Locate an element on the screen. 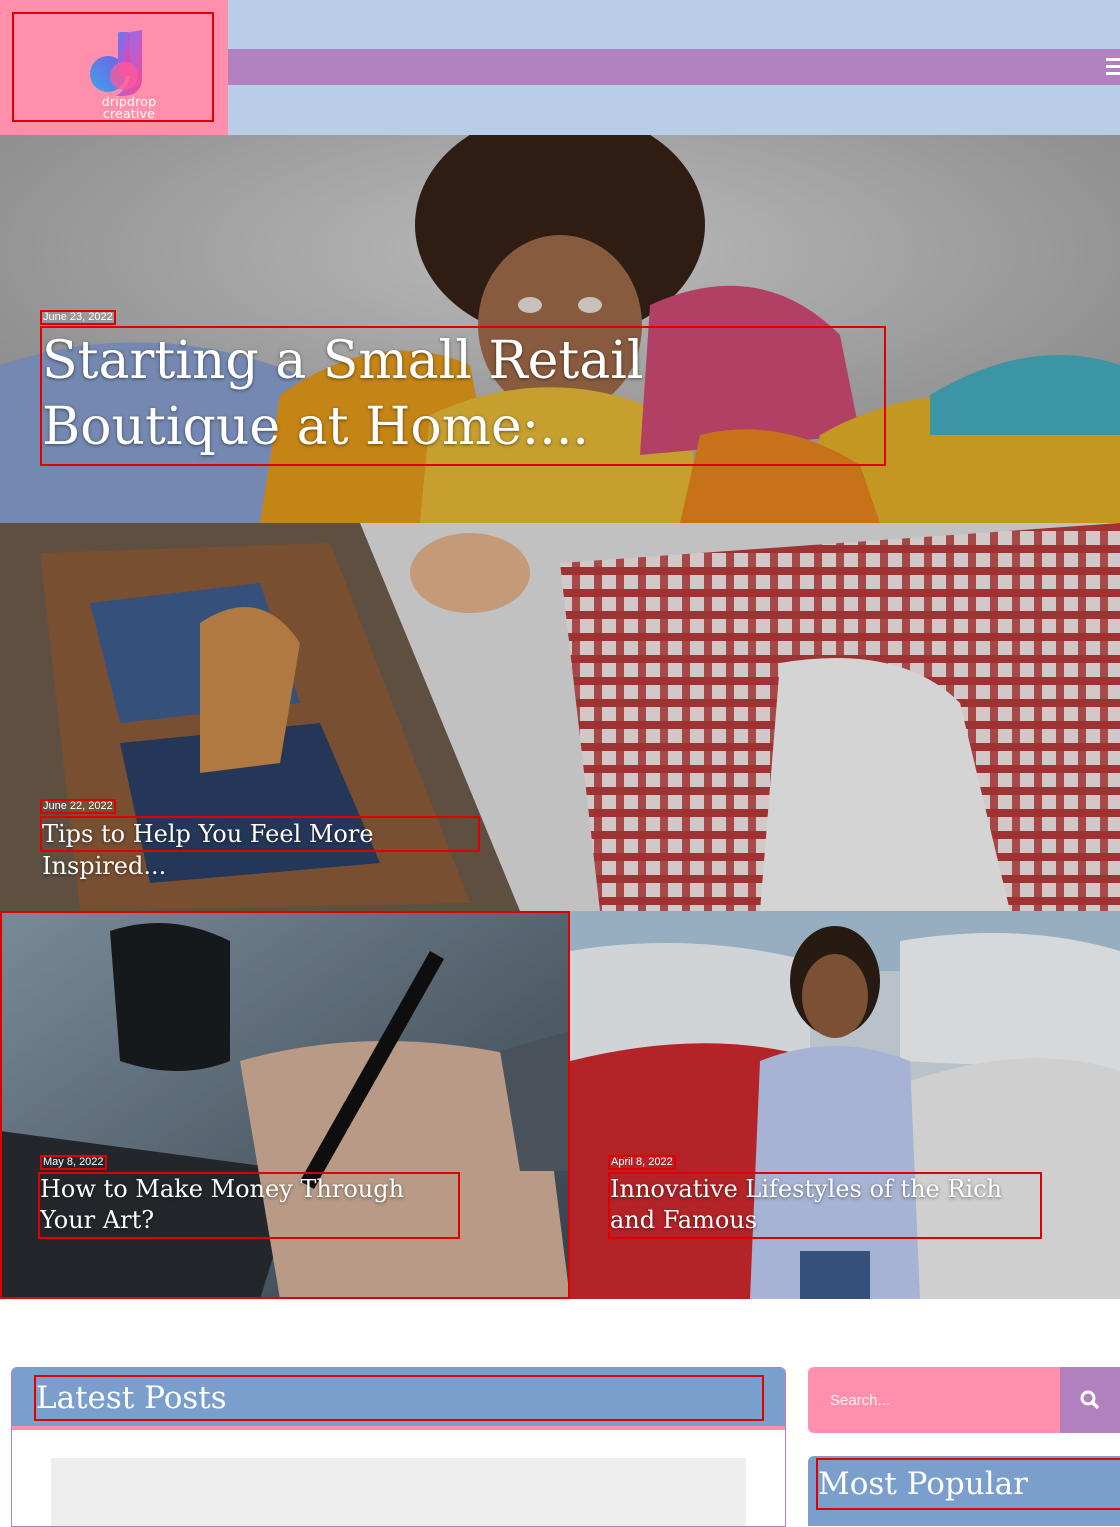 The height and width of the screenshot is (1527, 1120). post-date: May 8, 2022 is located at coordinates (73, 1162).